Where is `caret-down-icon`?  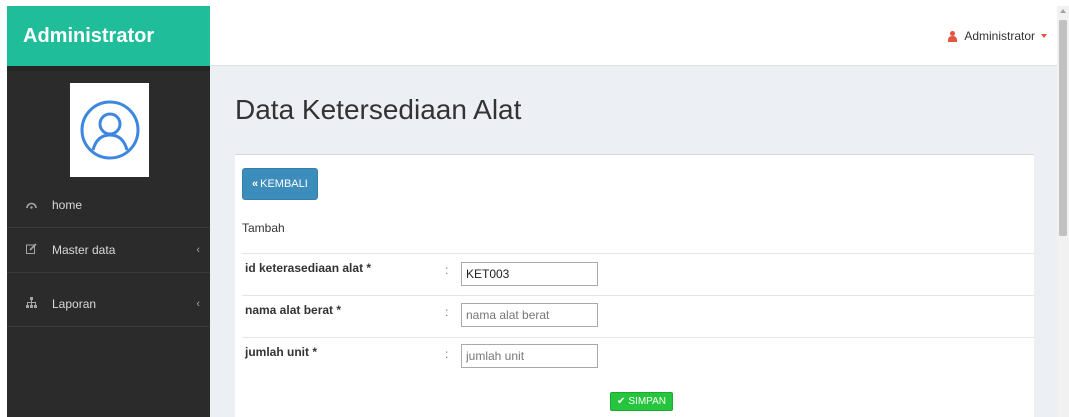
caret-down-icon is located at coordinates (1044, 36).